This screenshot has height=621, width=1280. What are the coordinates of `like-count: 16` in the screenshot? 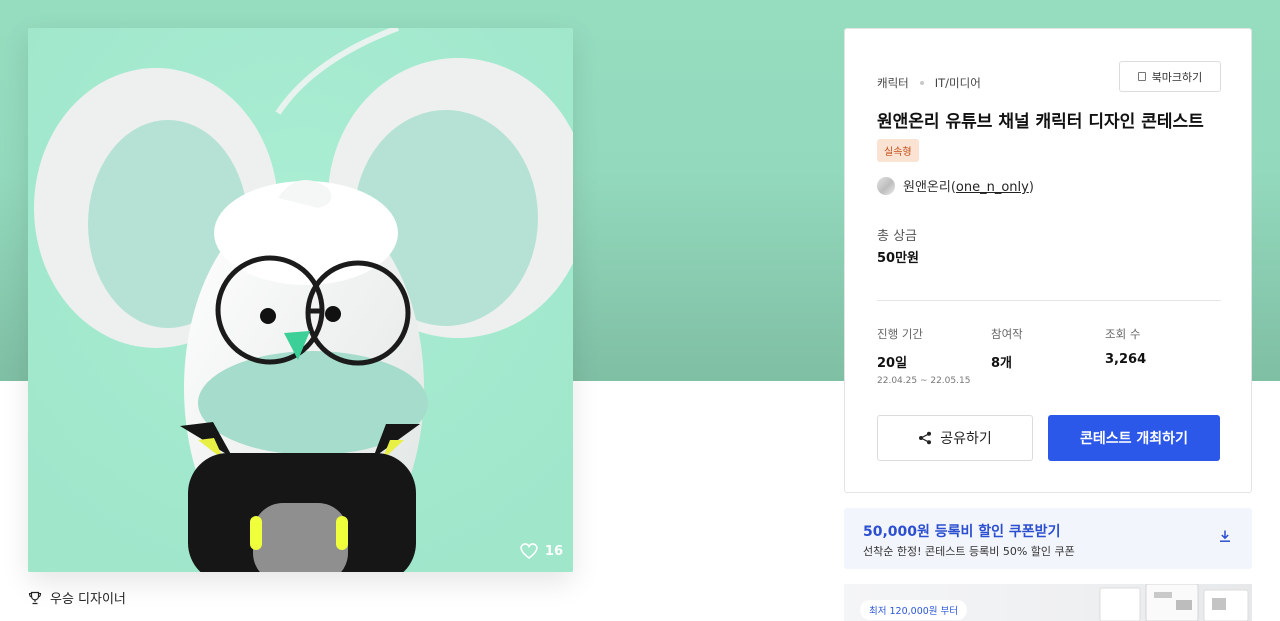 It's located at (553, 551).